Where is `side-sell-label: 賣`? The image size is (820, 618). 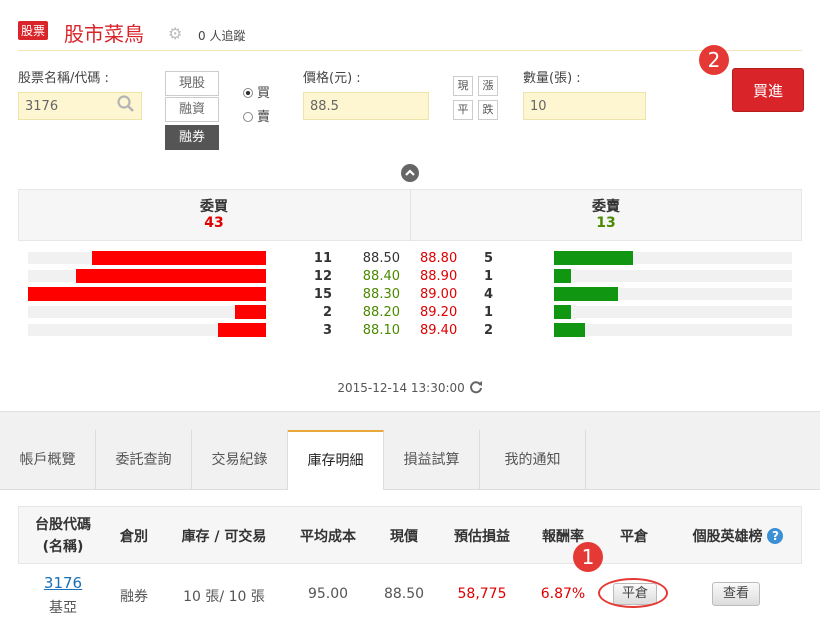 side-sell-label: 賣 is located at coordinates (264, 117).